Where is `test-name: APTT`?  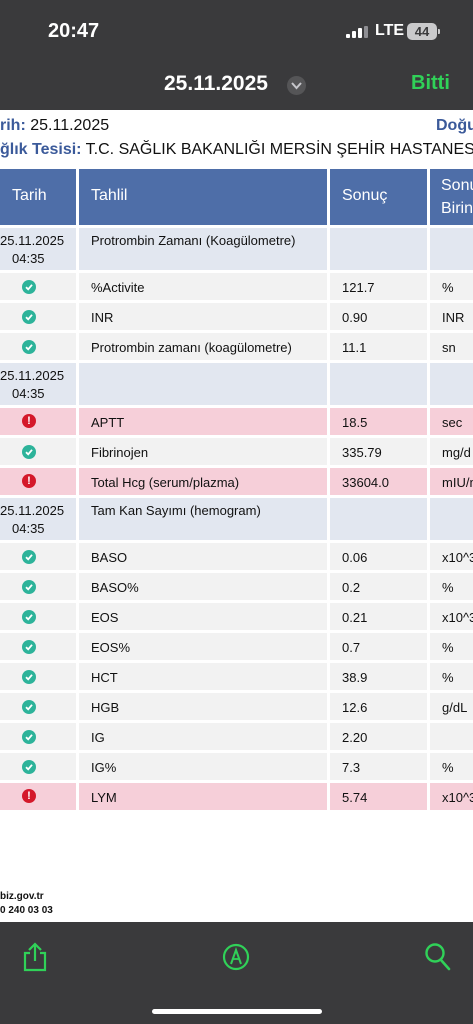 test-name: APTT is located at coordinates (108, 422).